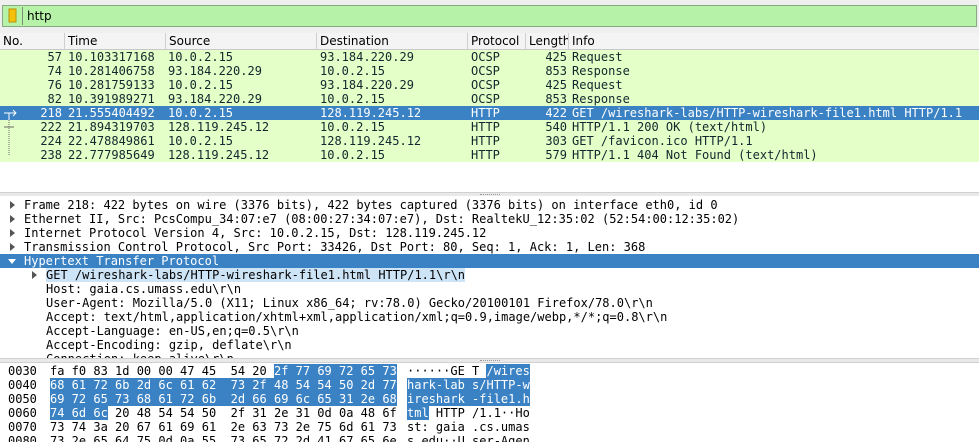 This screenshot has height=442, width=979. I want to click on bookmark-icon, so click(12, 16).